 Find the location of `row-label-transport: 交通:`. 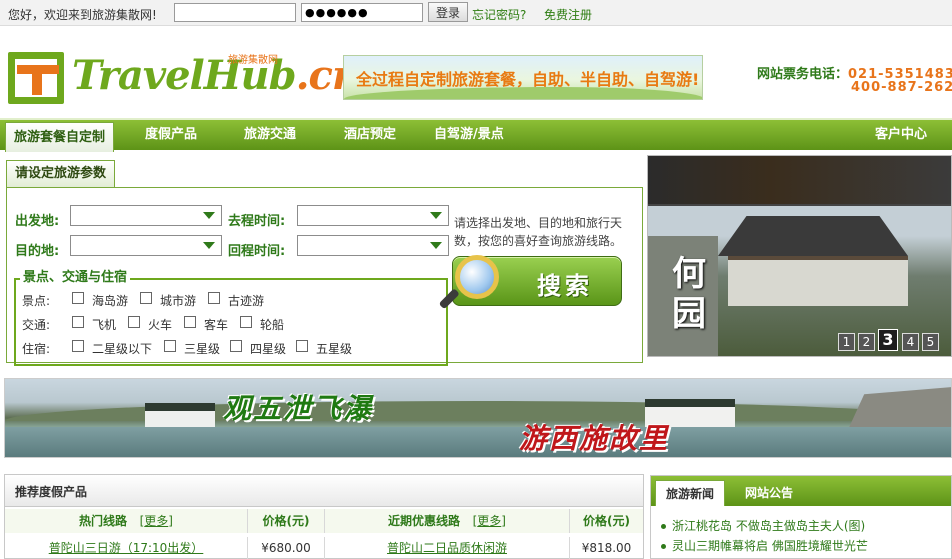

row-label-transport: 交通: is located at coordinates (36, 325).